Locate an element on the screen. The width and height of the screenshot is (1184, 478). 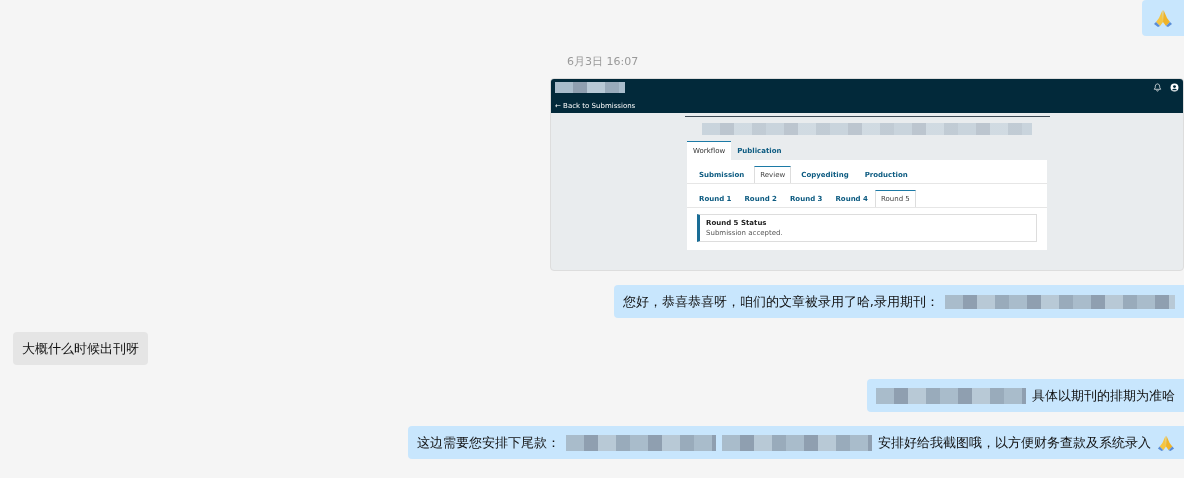
timestamp: 6月3日 16:07 is located at coordinates (603, 62).